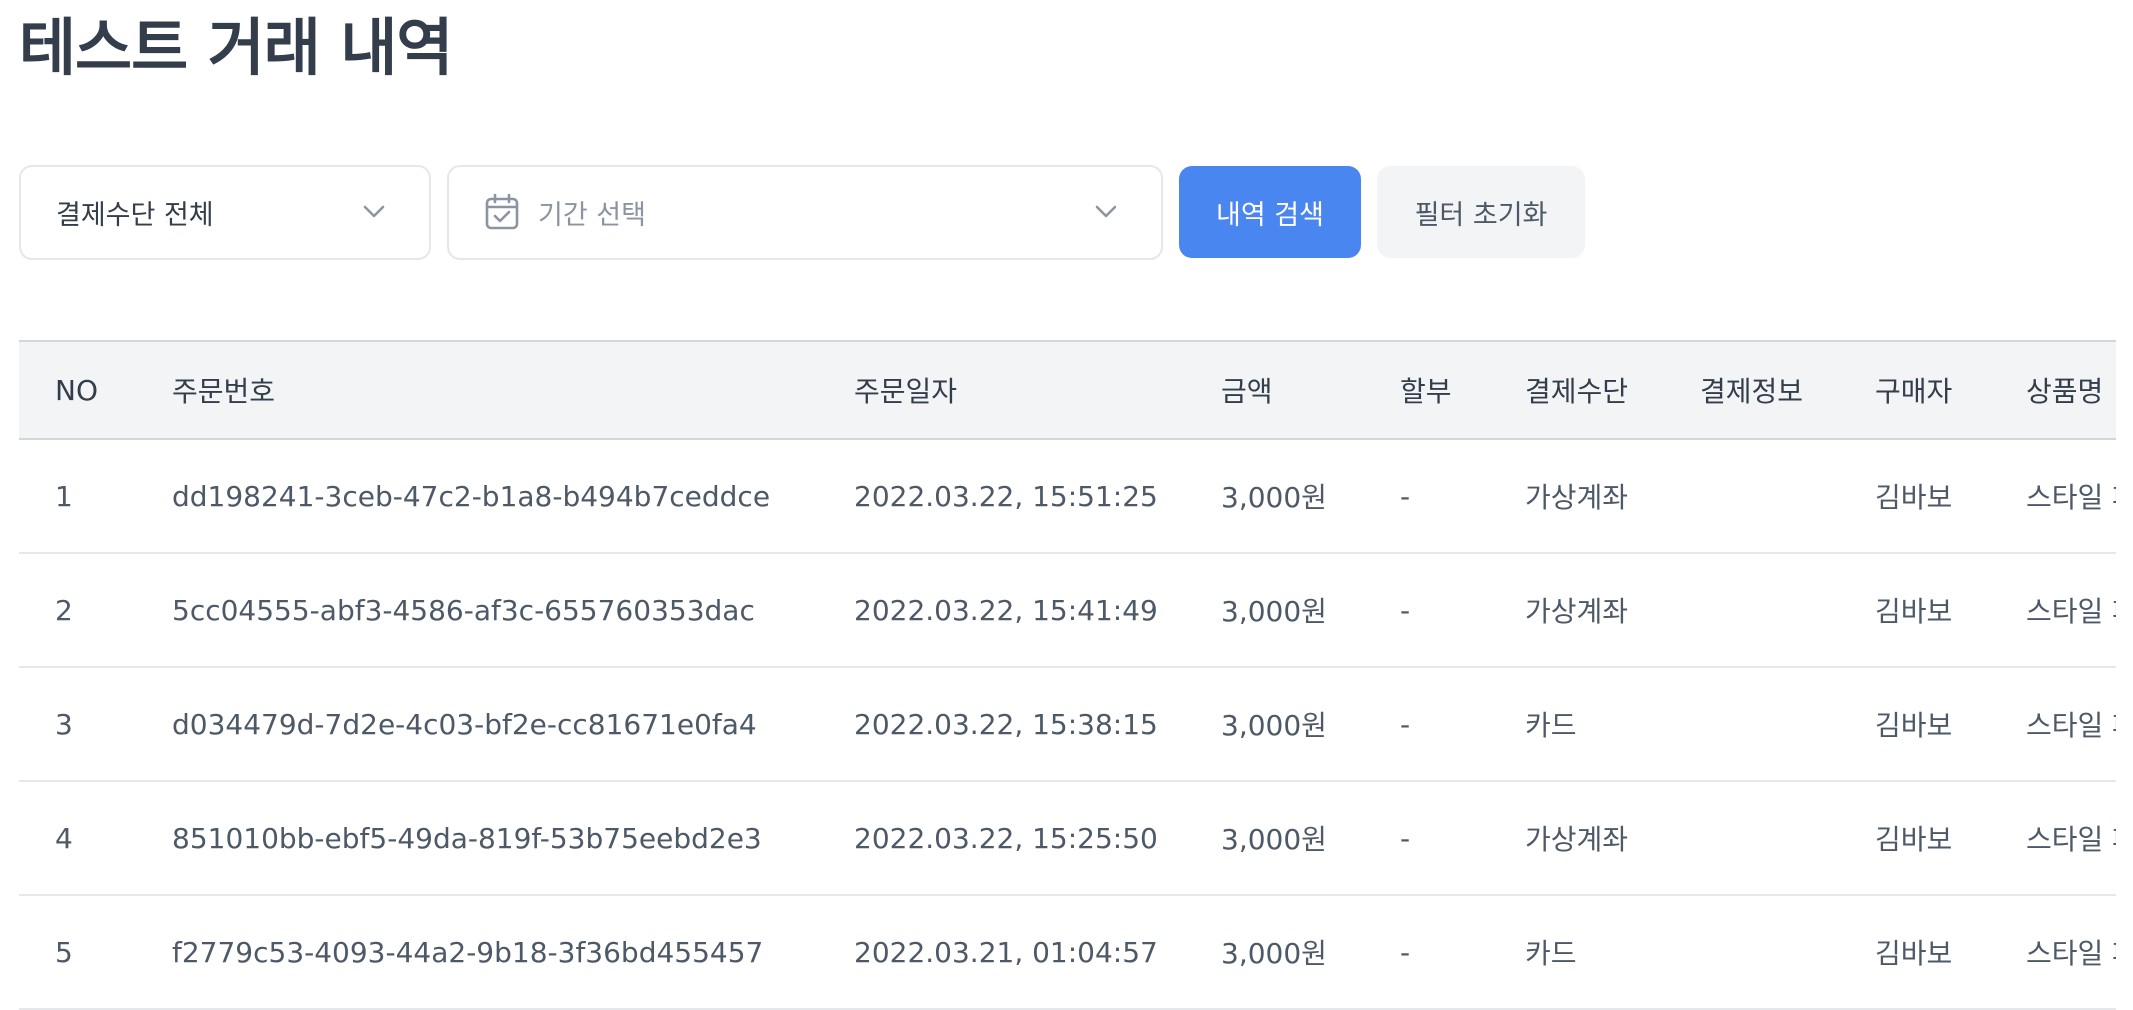  I want to click on column-header-product: 상품명, so click(2071, 390).